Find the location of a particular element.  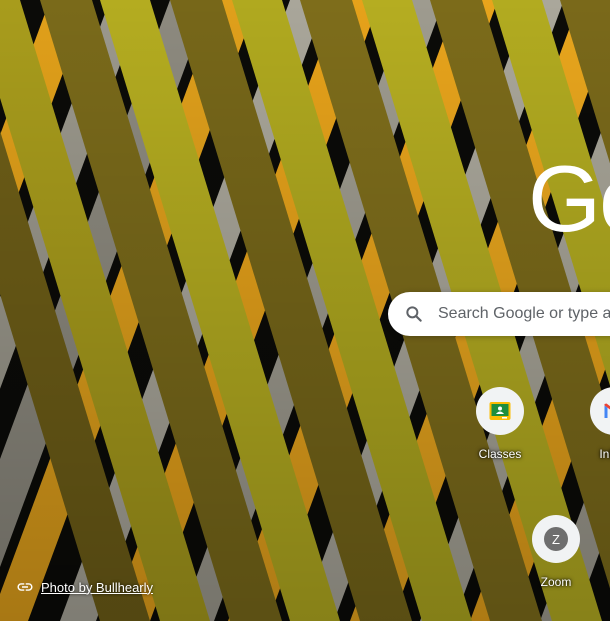

shortcut-classes-favicon is located at coordinates (500, 411).